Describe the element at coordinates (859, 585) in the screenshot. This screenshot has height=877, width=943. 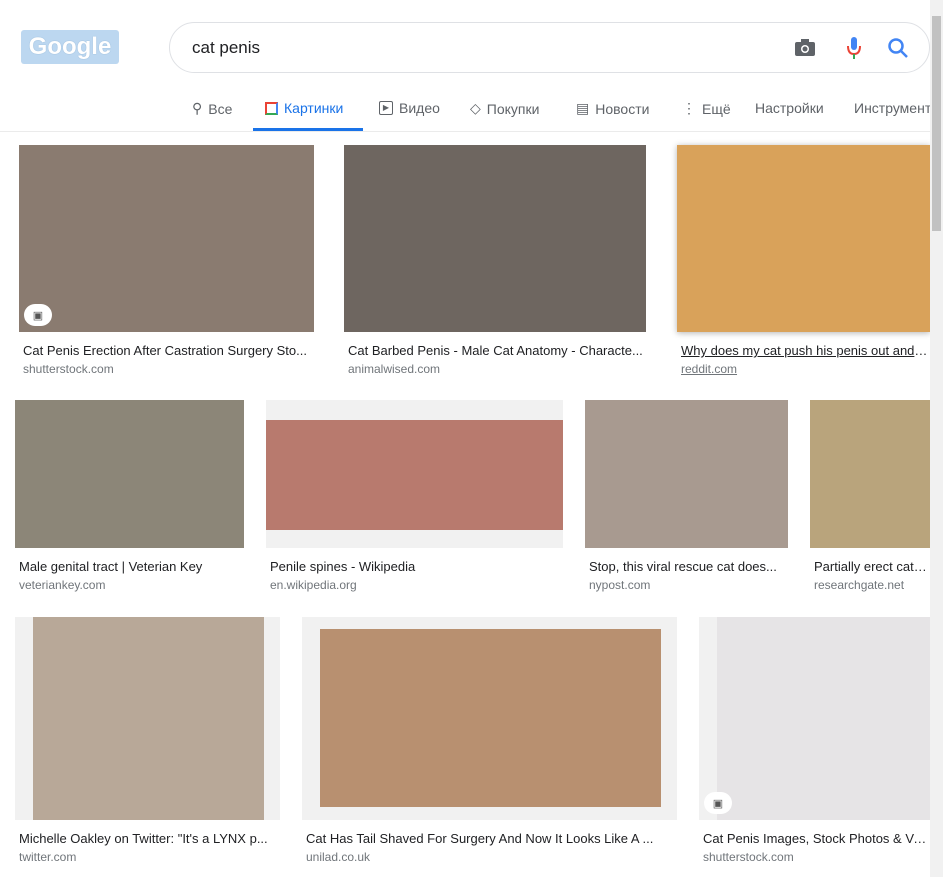
I see `result-source: researchgate.net` at that location.